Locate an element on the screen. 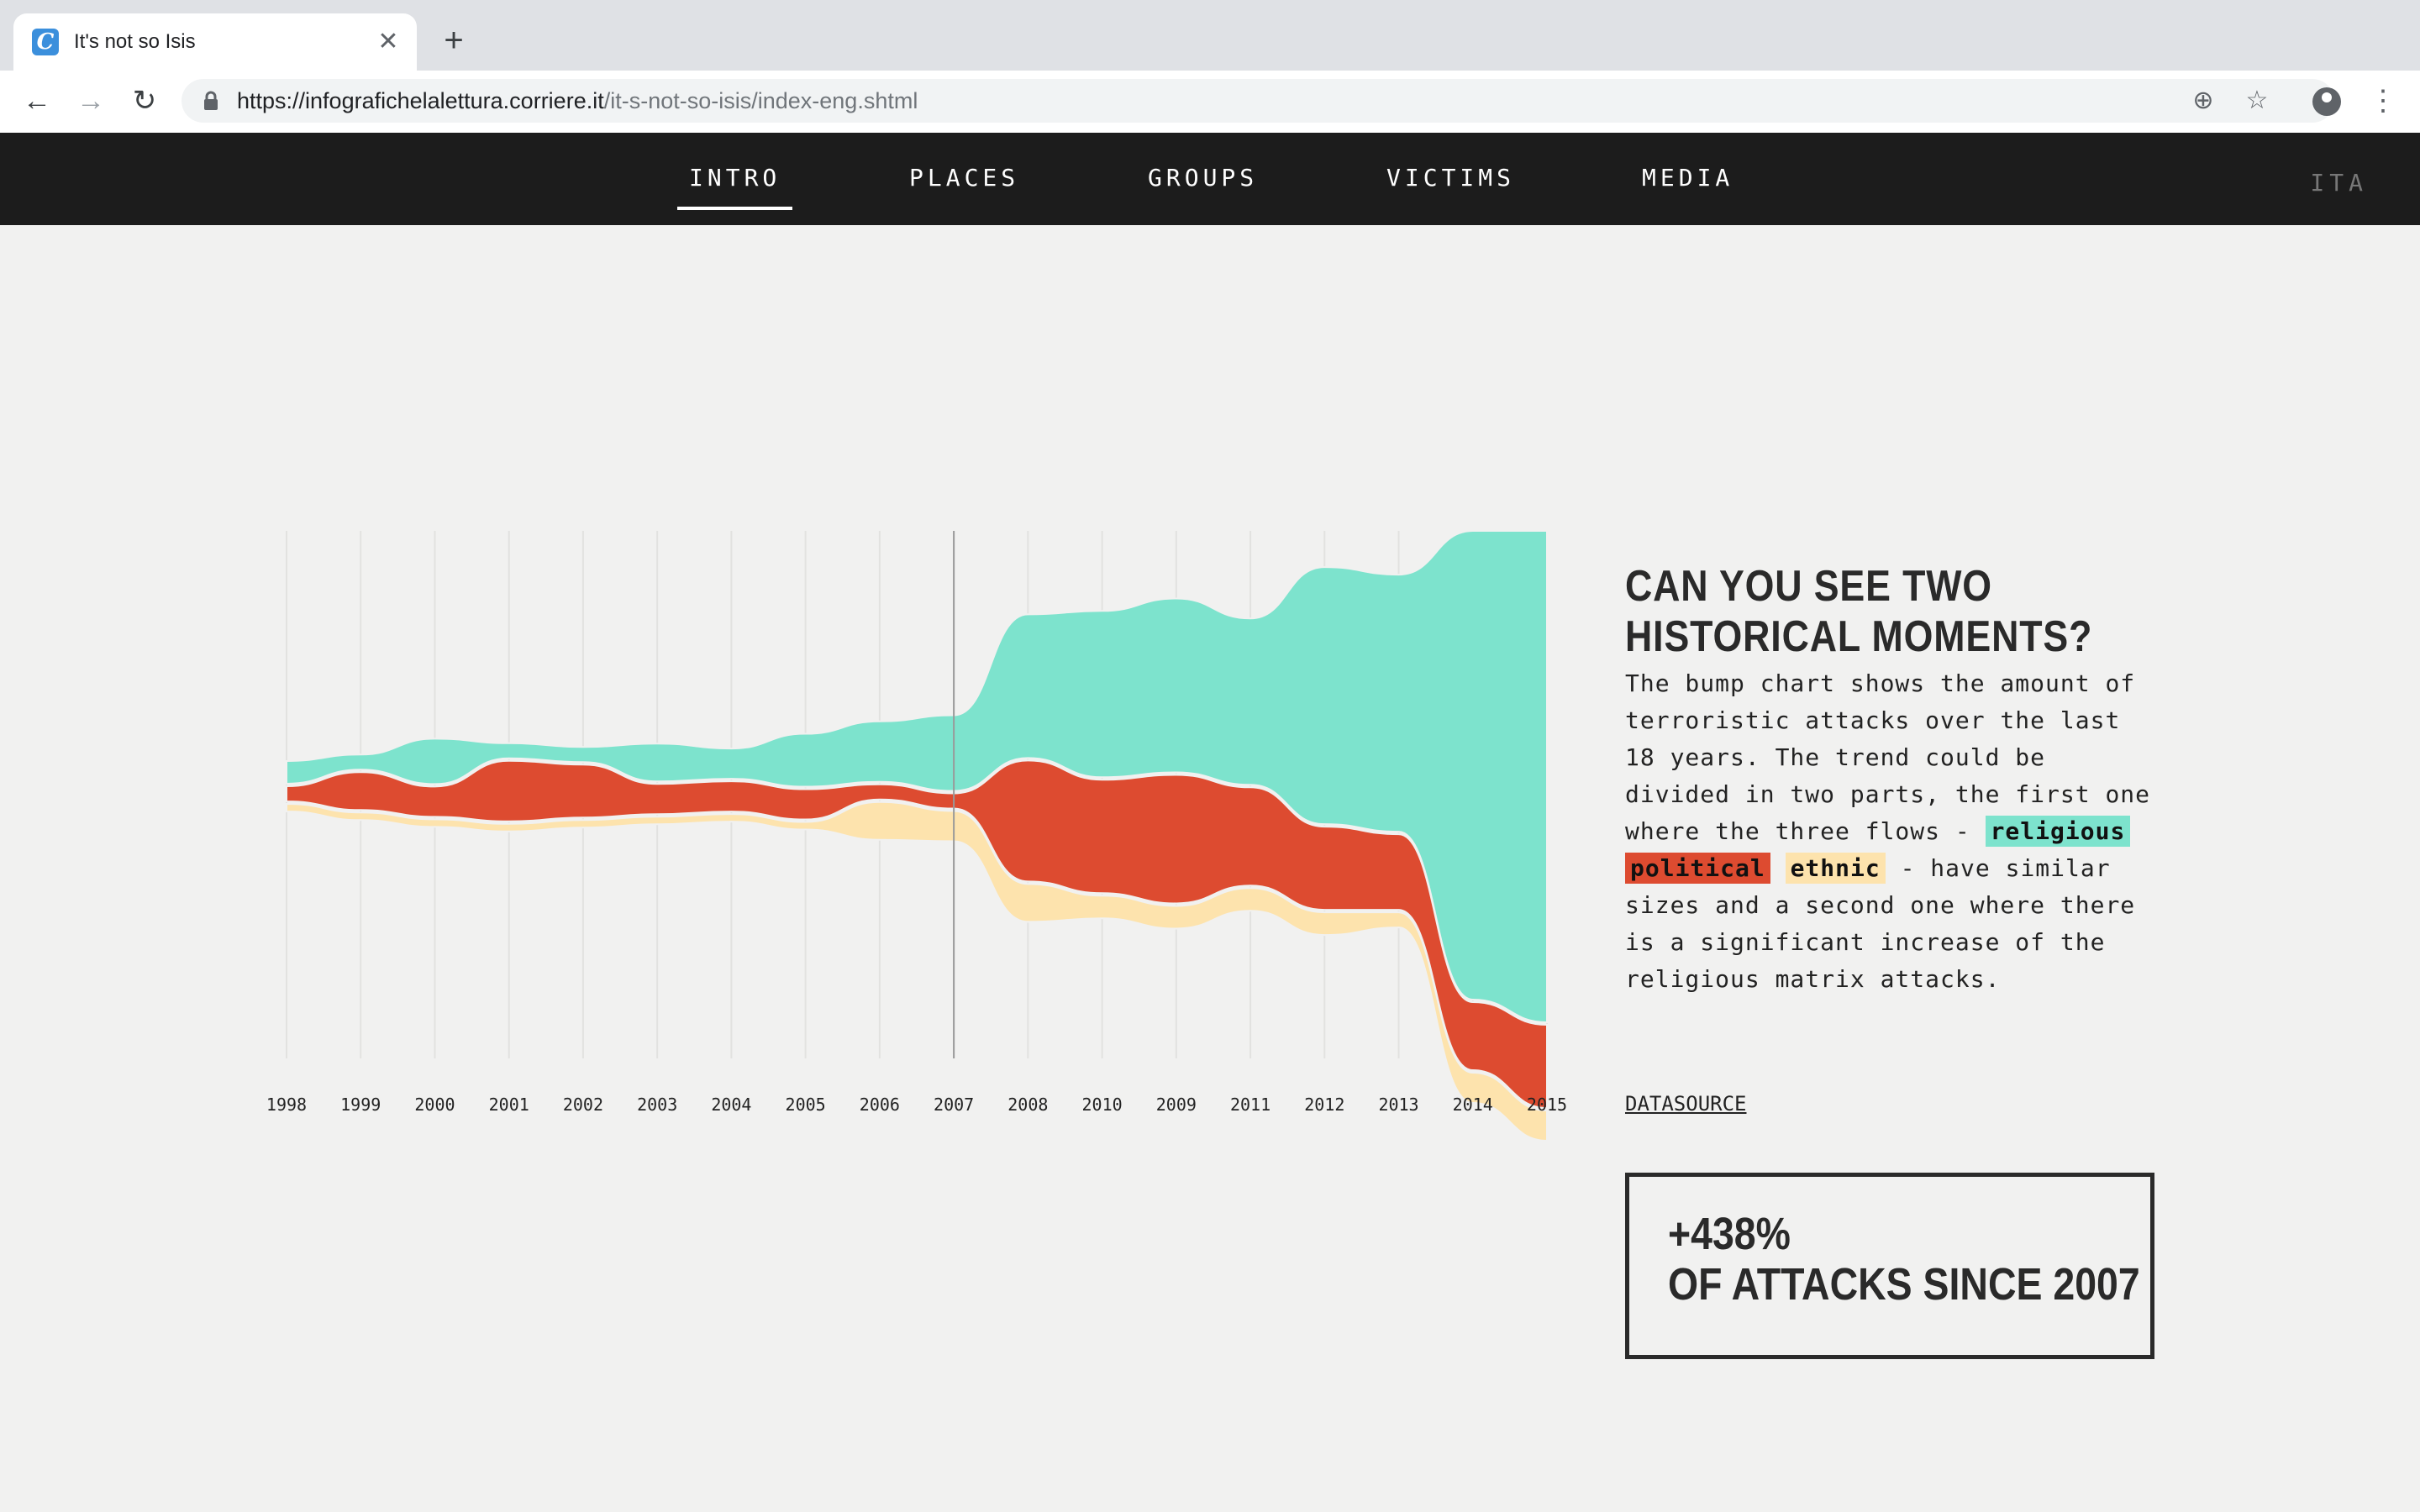  year-label: 2009 is located at coordinates (1176, 1105).